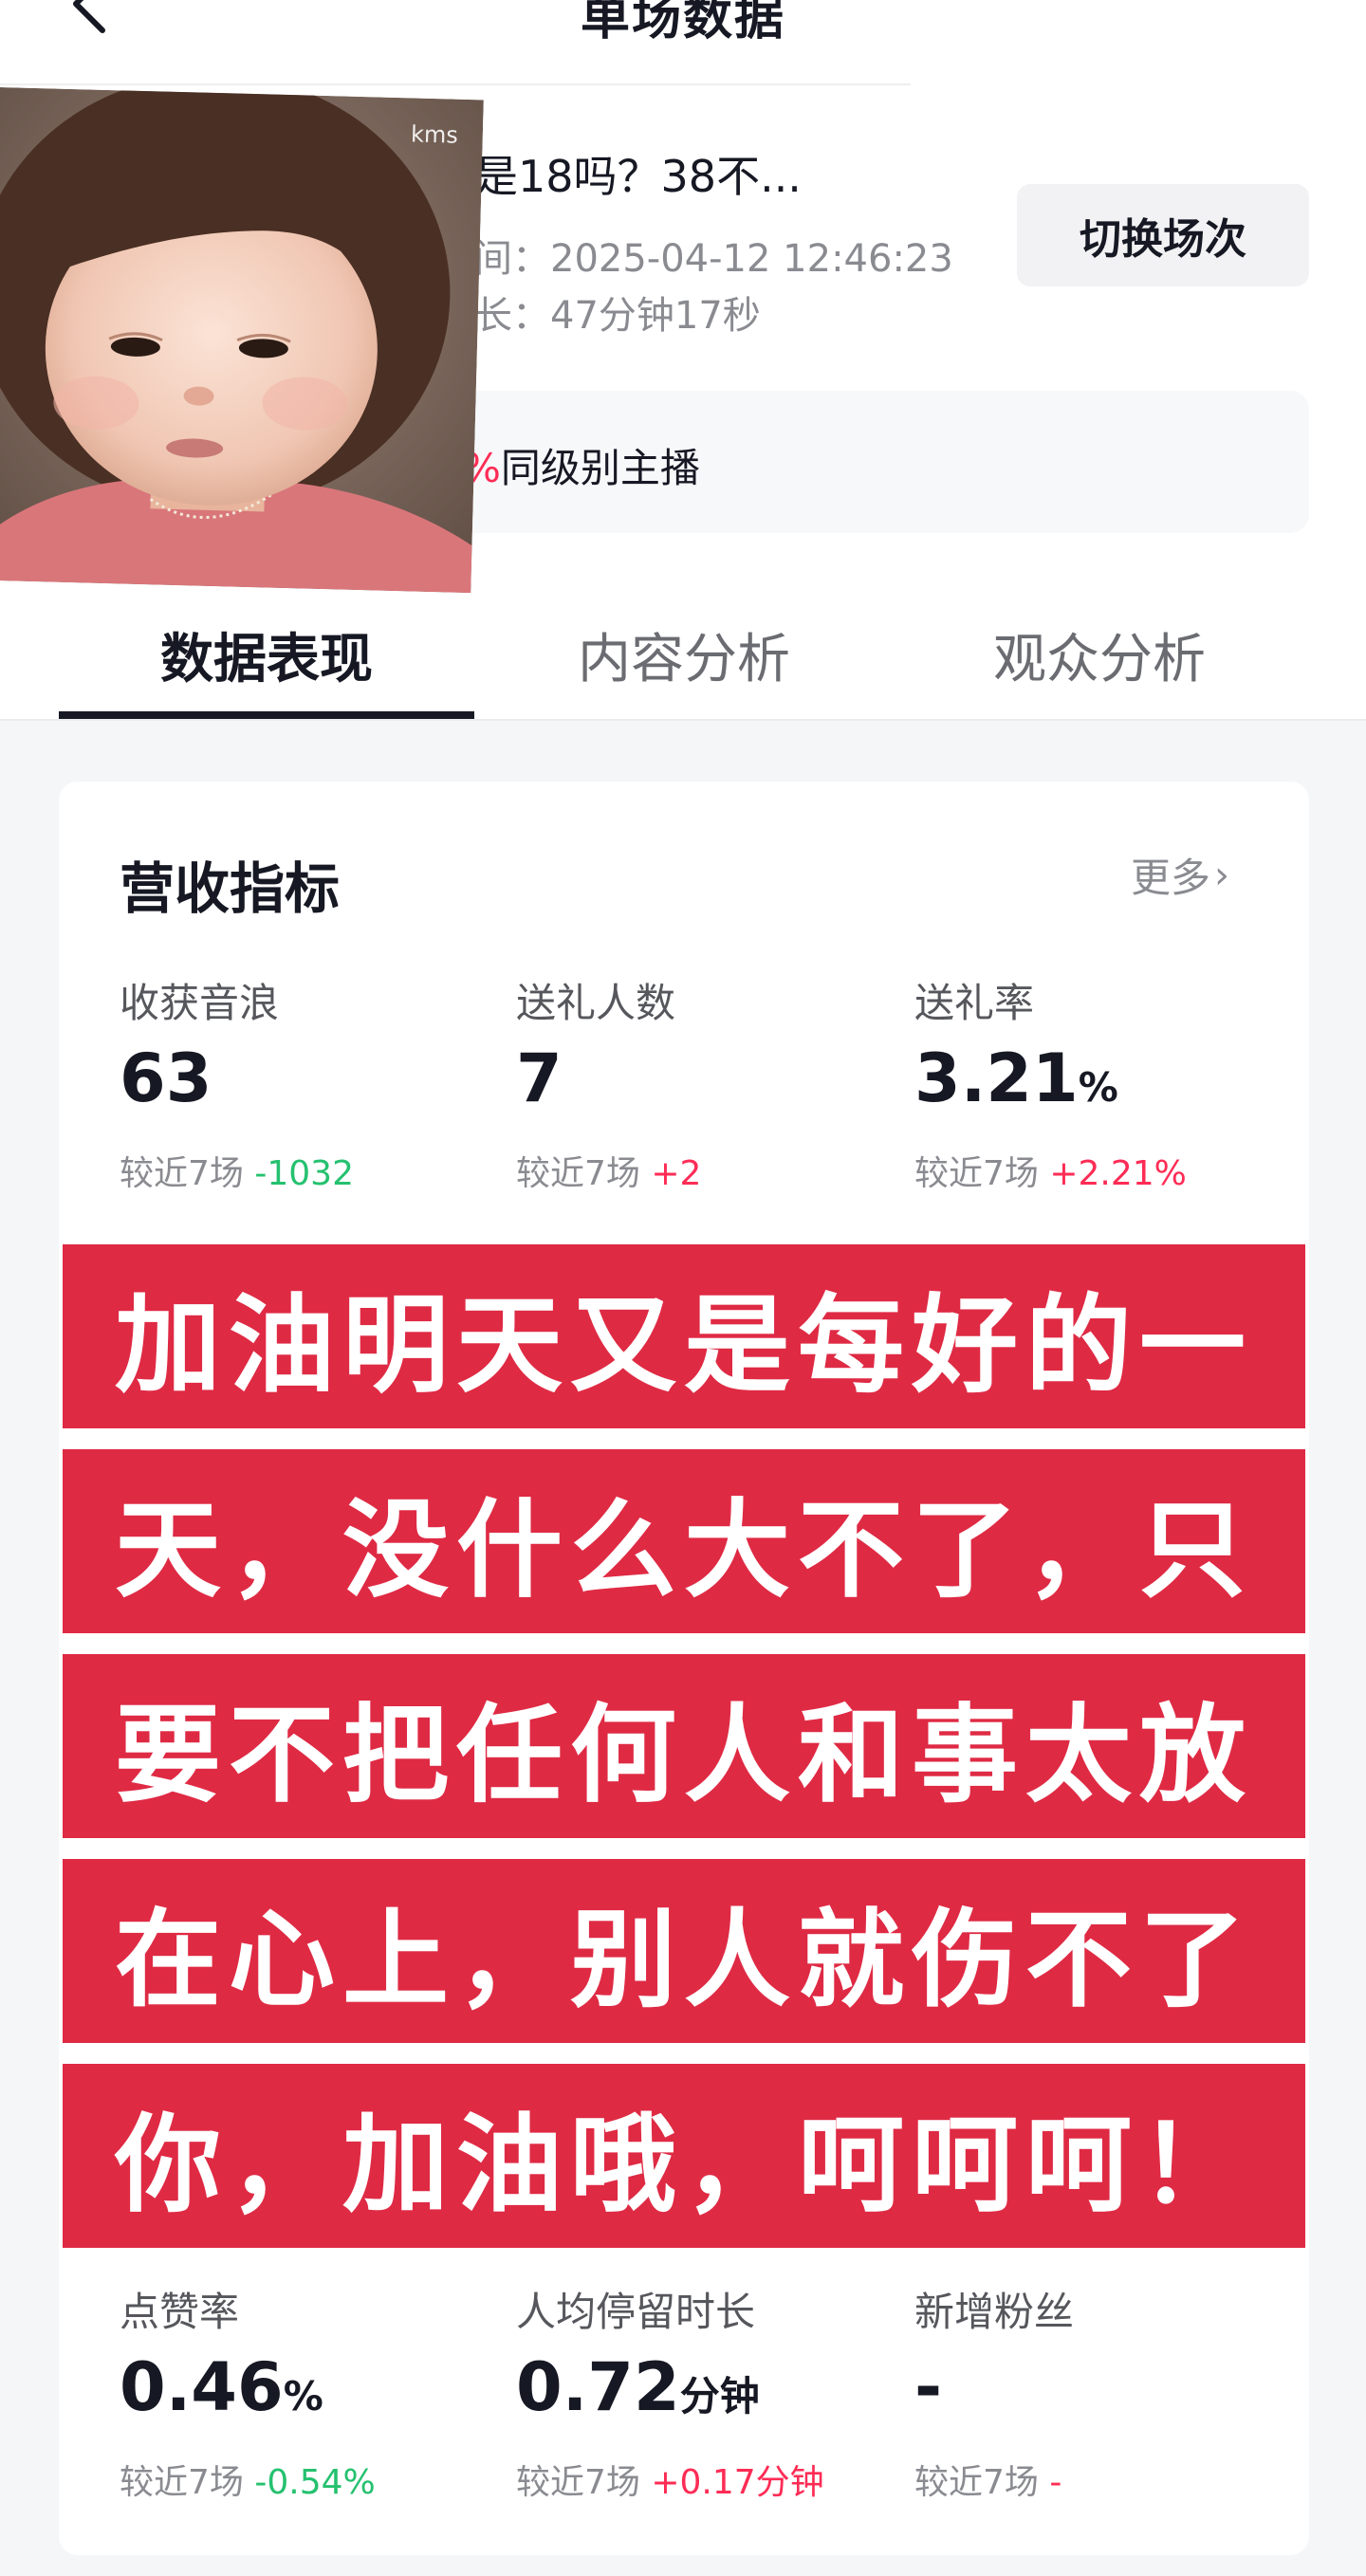 The height and width of the screenshot is (2576, 1366). I want to click on more-label: 更多, so click(1171, 878).